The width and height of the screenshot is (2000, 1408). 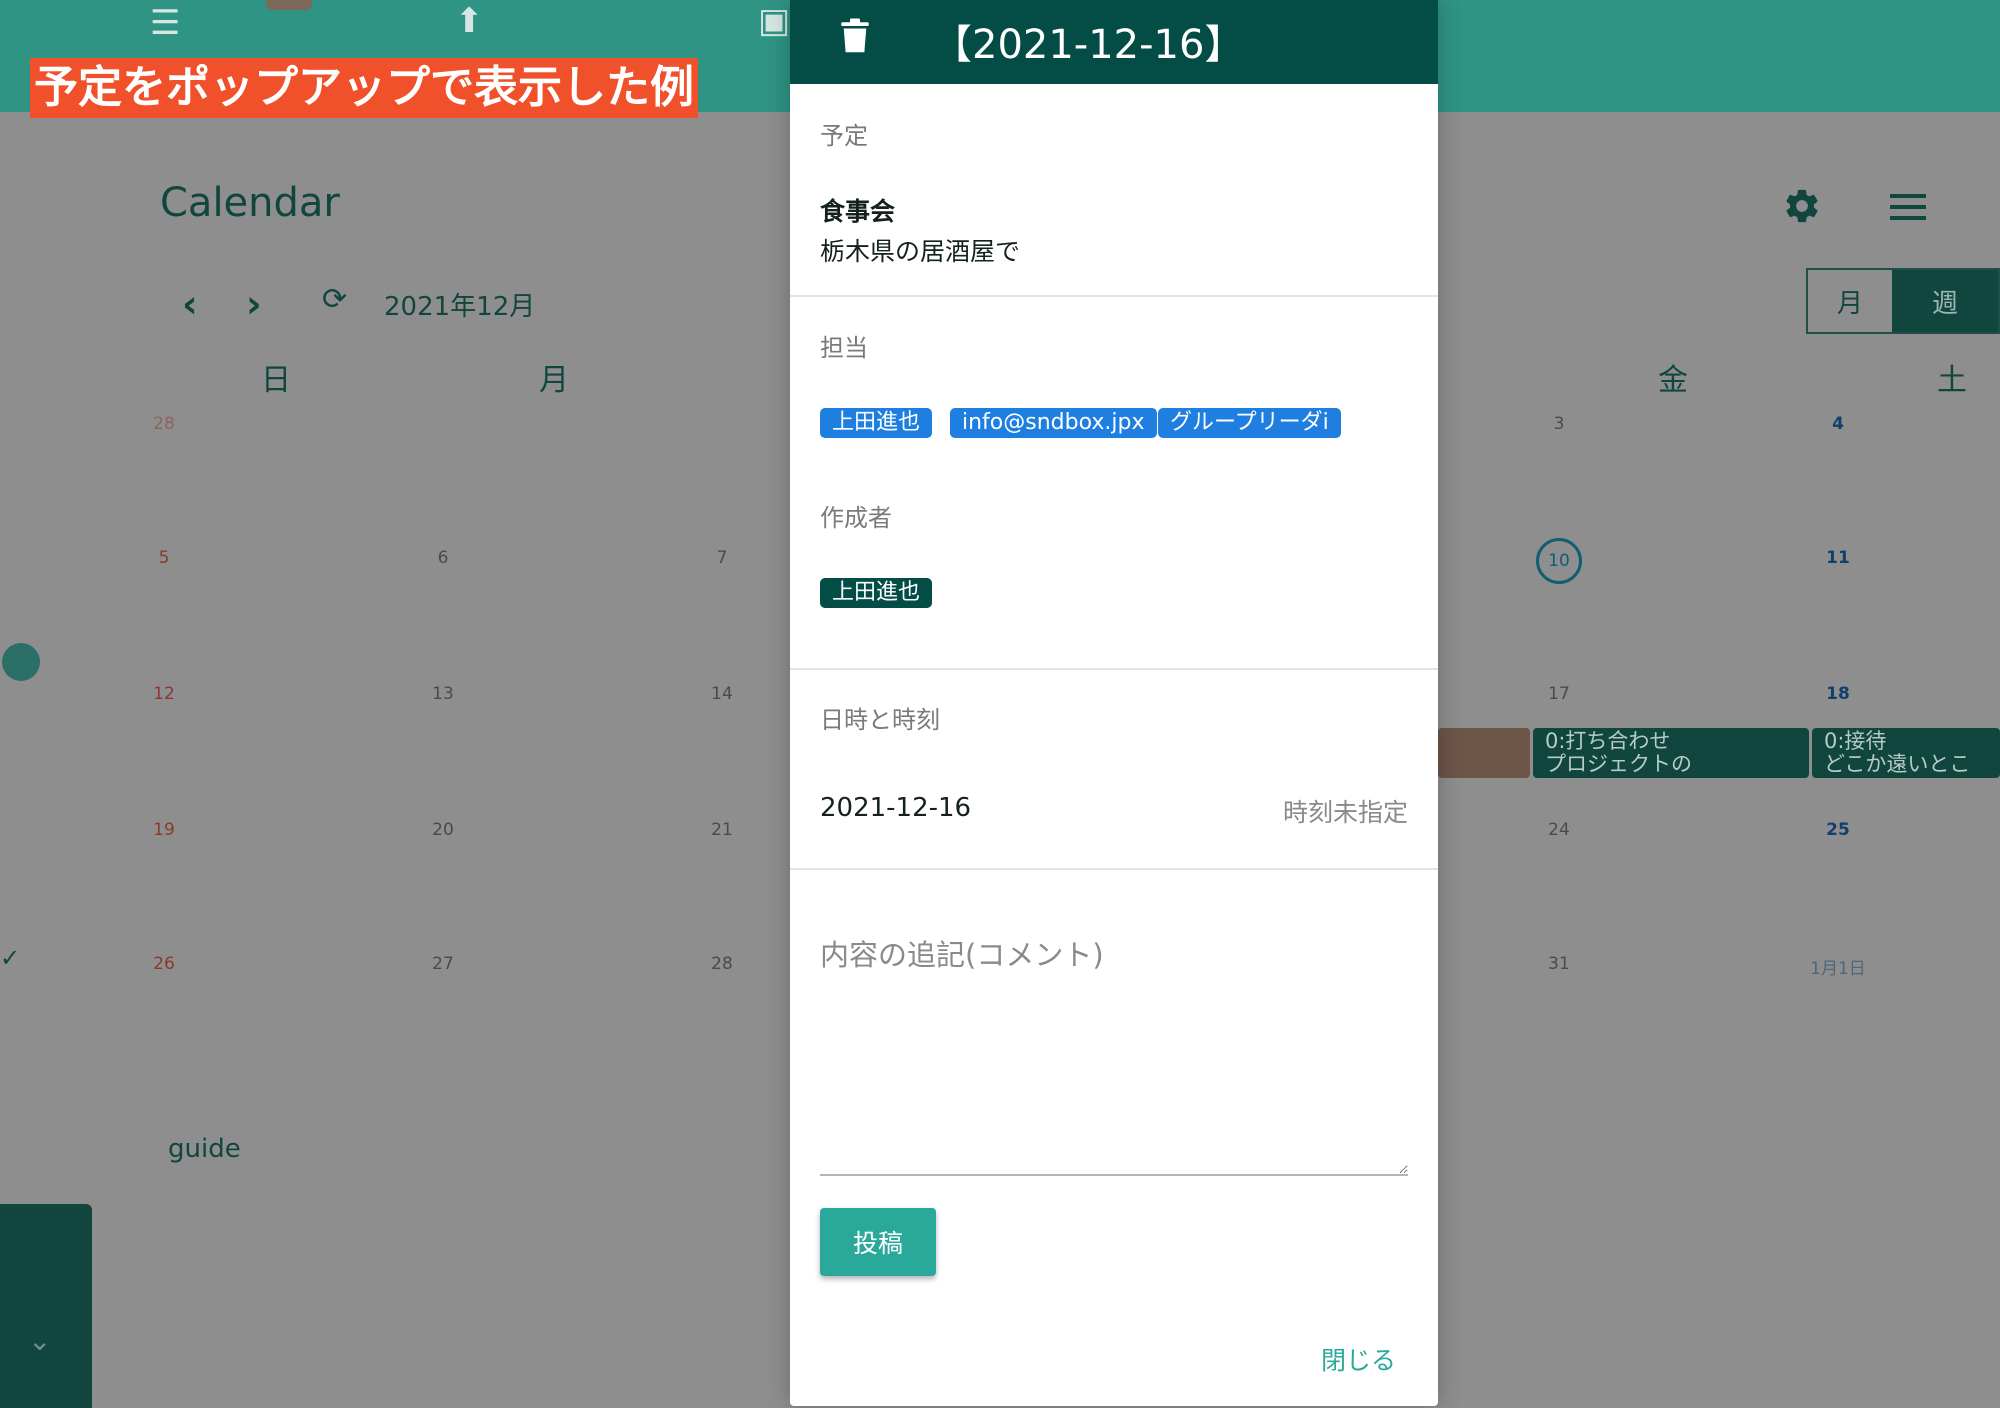 I want to click on upload-icon: ⬆, so click(x=469, y=21).